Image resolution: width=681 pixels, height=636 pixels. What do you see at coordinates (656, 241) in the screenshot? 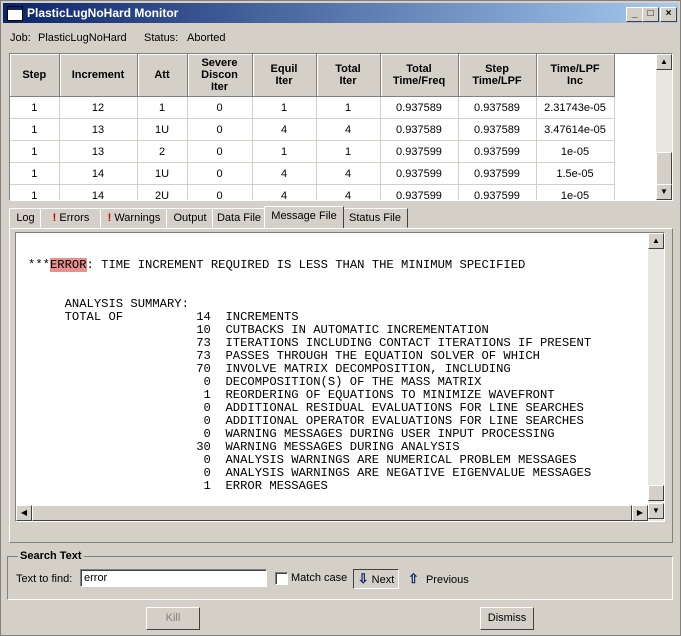
I see `text-scroll-up-icon: ▲` at bounding box center [656, 241].